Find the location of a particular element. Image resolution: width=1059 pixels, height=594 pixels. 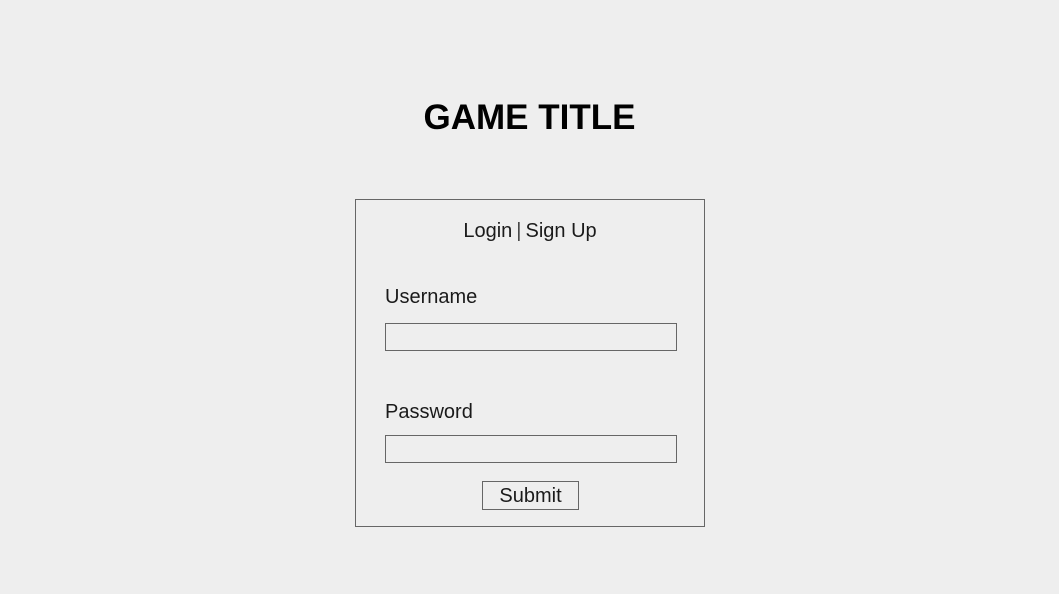

password-label: Password is located at coordinates (429, 412).